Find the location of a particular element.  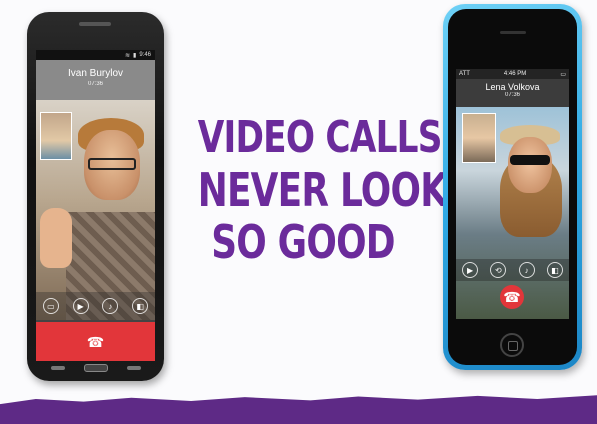

headline-line-1: VIDEO CALLS is located at coordinates (320, 137).